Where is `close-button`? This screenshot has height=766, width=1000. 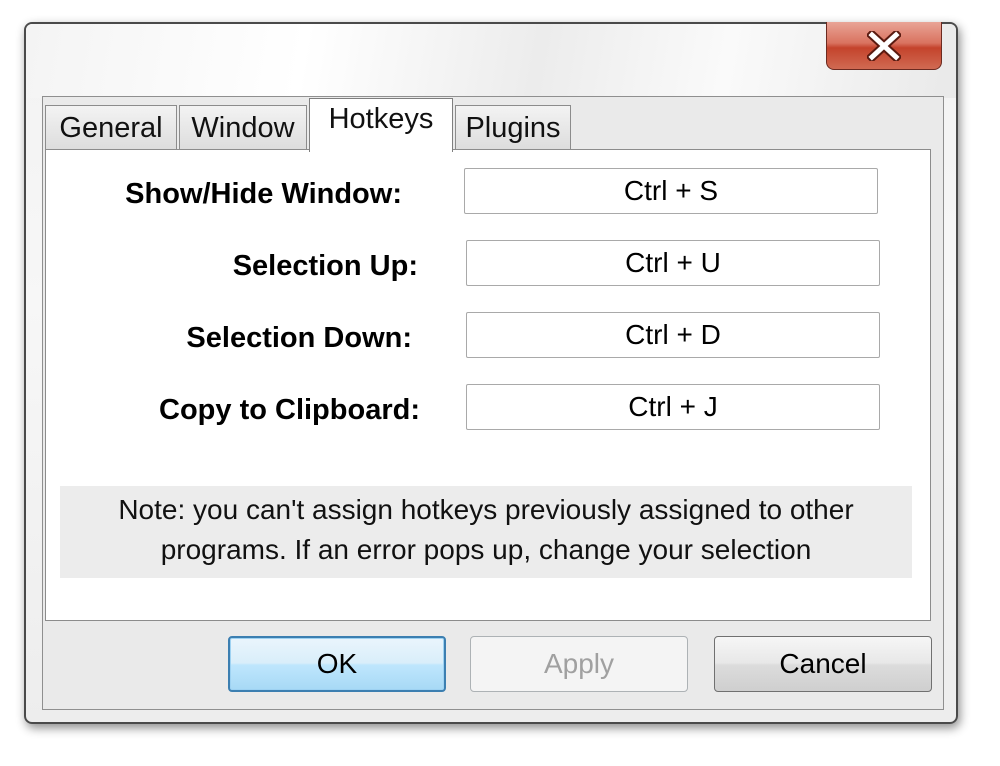 close-button is located at coordinates (884, 46).